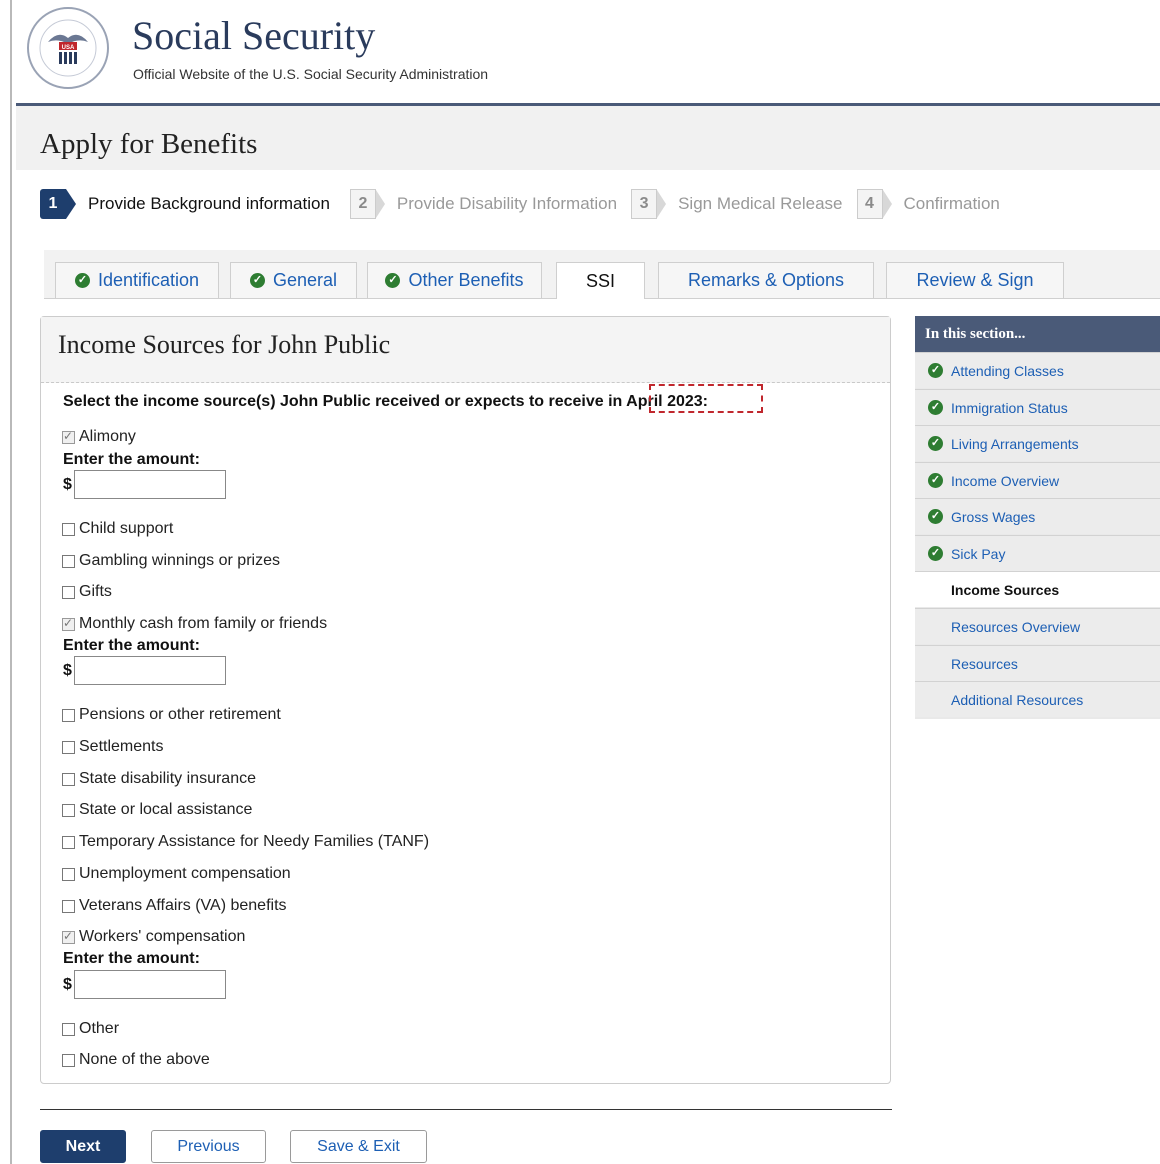 The width and height of the screenshot is (1160, 1164). I want to click on option-label: Gambling winnings or prizes, so click(179, 560).